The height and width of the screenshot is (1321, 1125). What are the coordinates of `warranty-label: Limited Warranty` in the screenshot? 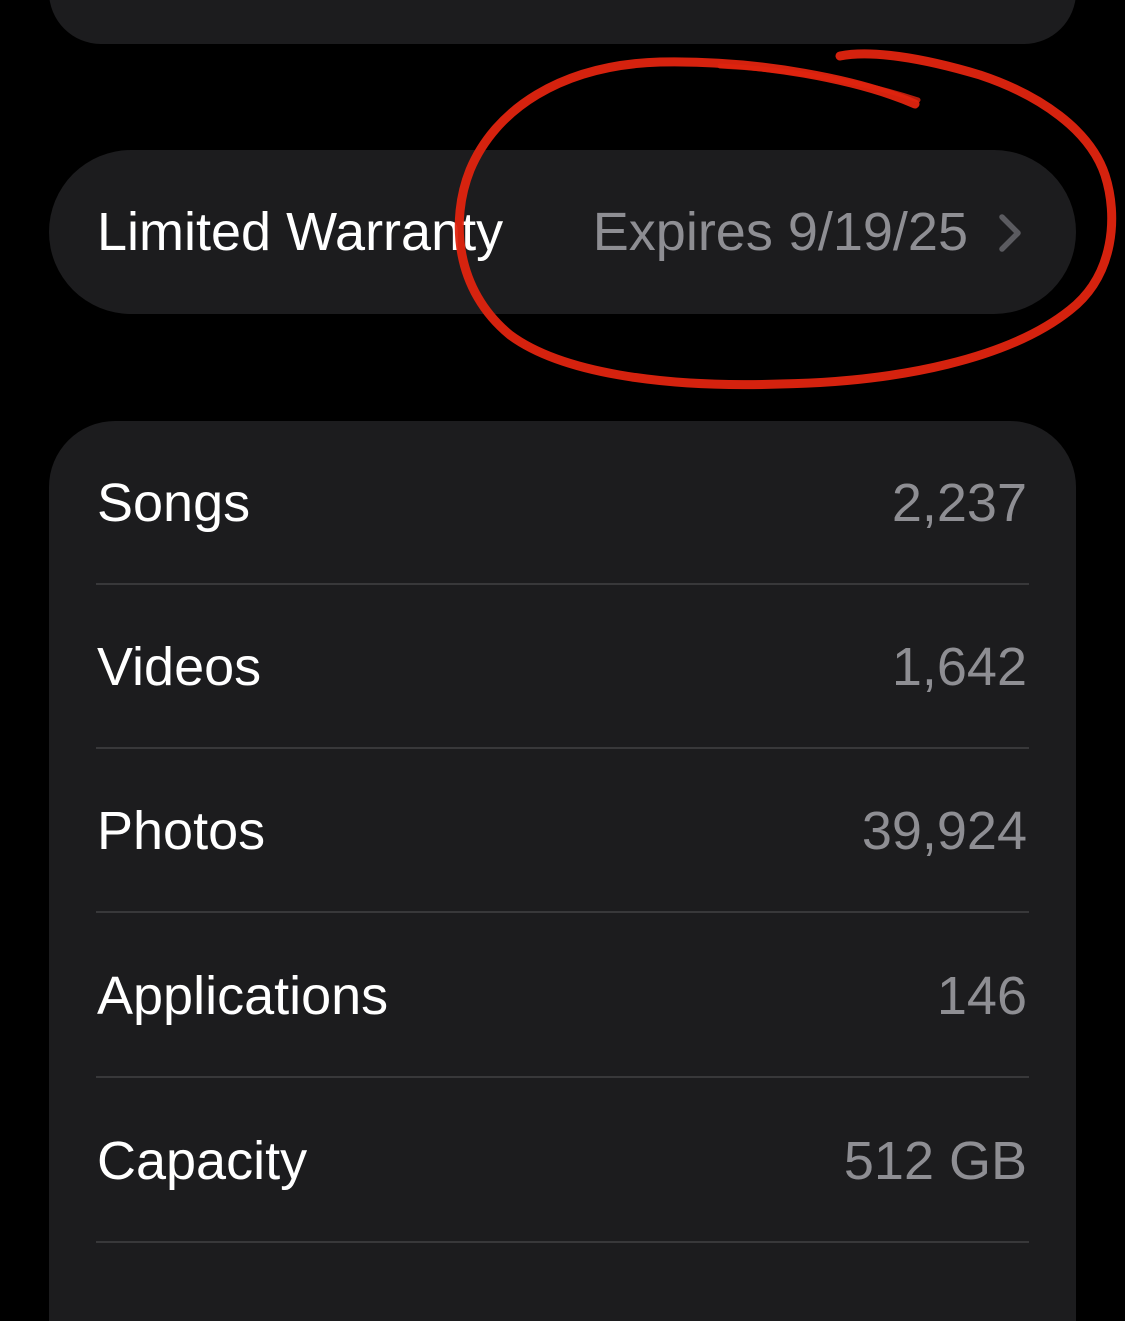 It's located at (300, 232).